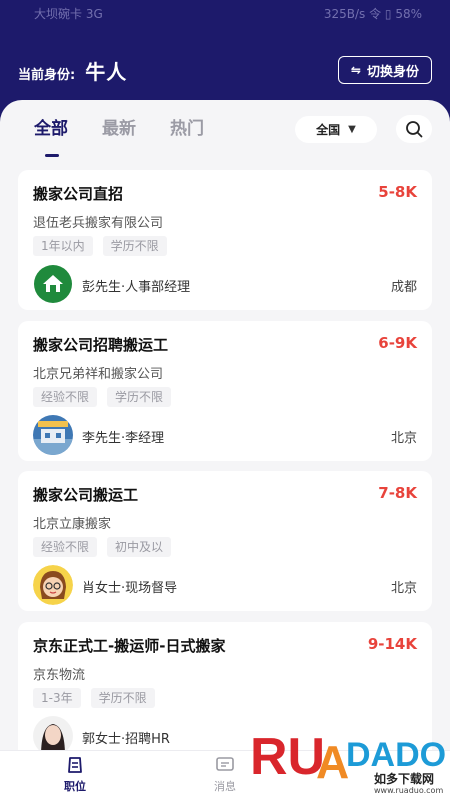 This screenshot has width=450, height=800. What do you see at coordinates (225, 70) in the screenshot?
I see `header: 当前身份: 牛人 ⇋ 切换身份` at bounding box center [225, 70].